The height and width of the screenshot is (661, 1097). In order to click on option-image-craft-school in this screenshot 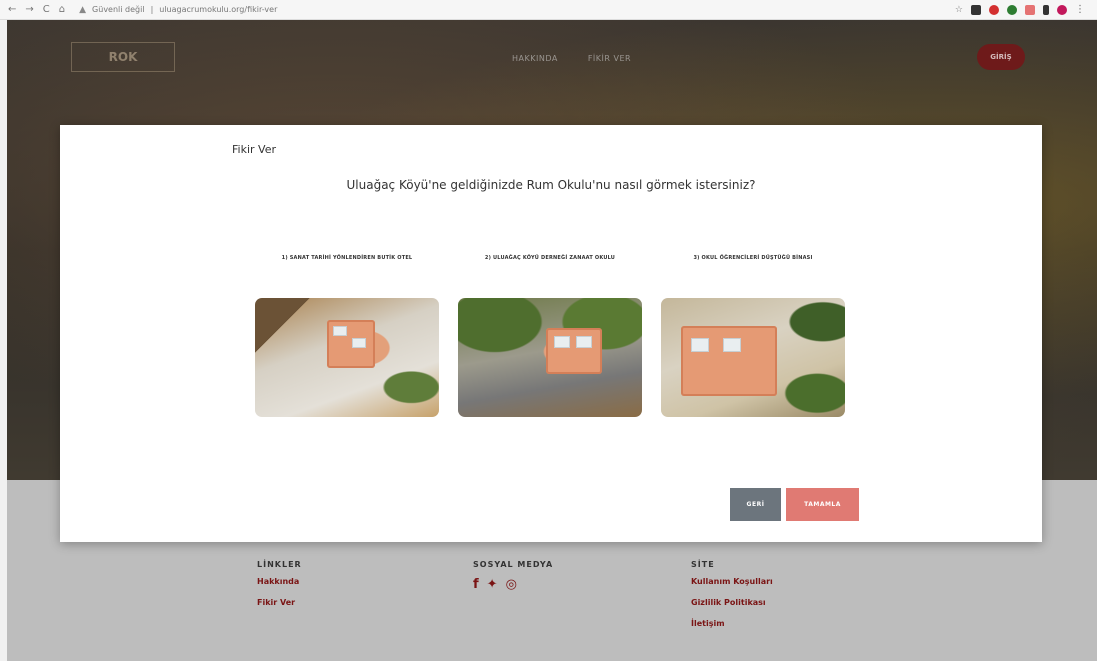, I will do `click(550, 357)`.